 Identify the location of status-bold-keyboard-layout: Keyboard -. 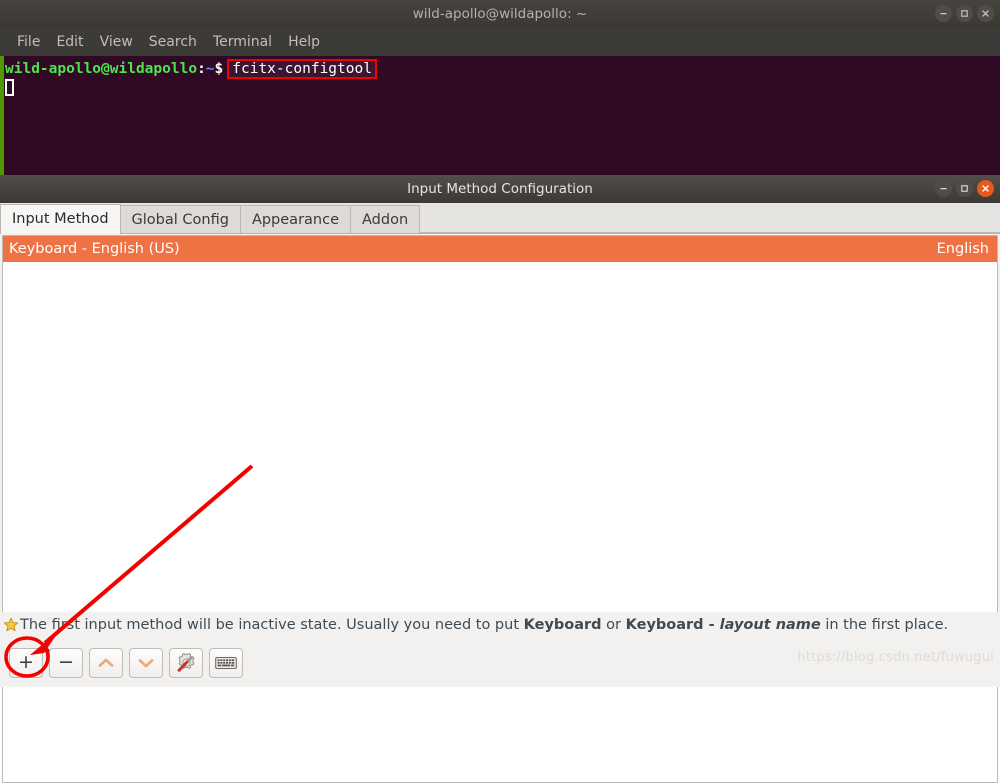
(672, 625).